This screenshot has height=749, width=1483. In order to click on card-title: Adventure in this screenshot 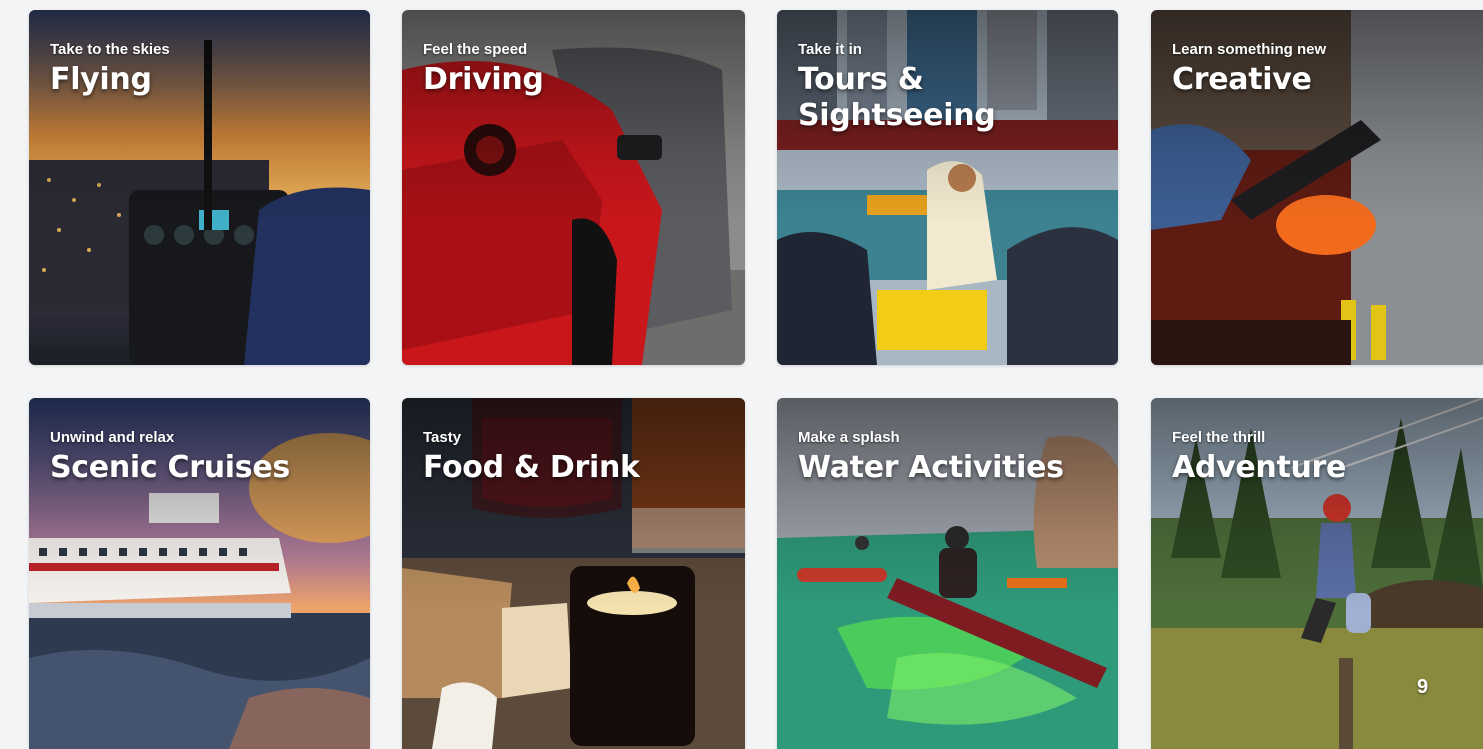, I will do `click(1259, 467)`.